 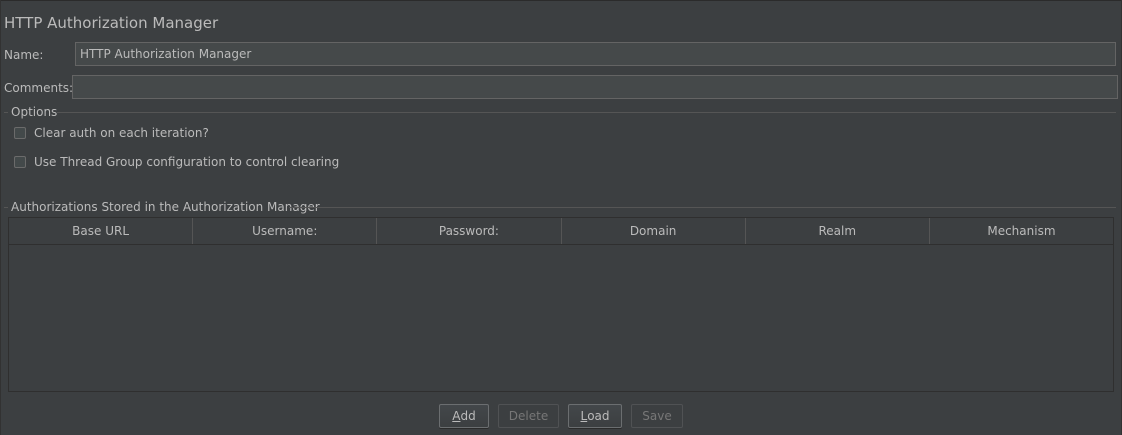 I want to click on window-left-border, so click(x=0, y=217).